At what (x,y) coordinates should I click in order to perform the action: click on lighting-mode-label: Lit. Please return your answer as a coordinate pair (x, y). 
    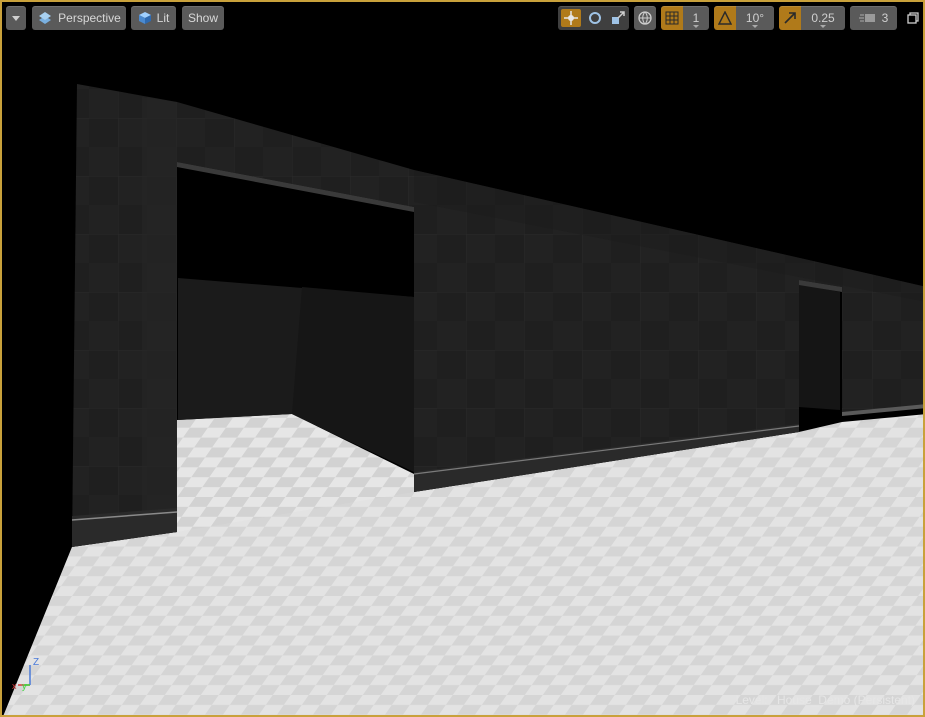
    Looking at the image, I should click on (163, 18).